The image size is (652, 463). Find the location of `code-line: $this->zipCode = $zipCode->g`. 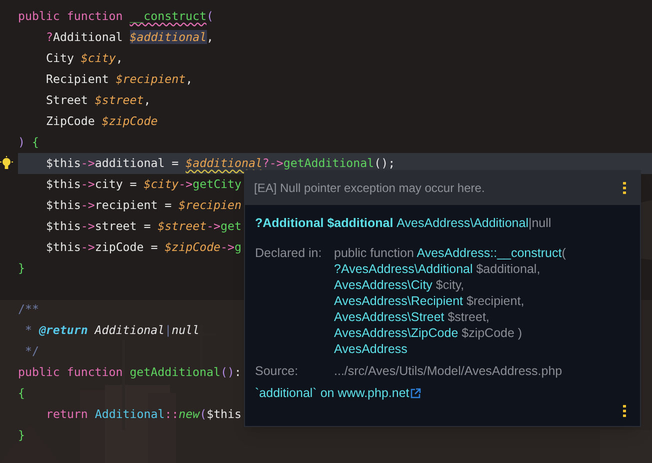

code-line: $this->zipCode = $zipCode->g is located at coordinates (144, 247).